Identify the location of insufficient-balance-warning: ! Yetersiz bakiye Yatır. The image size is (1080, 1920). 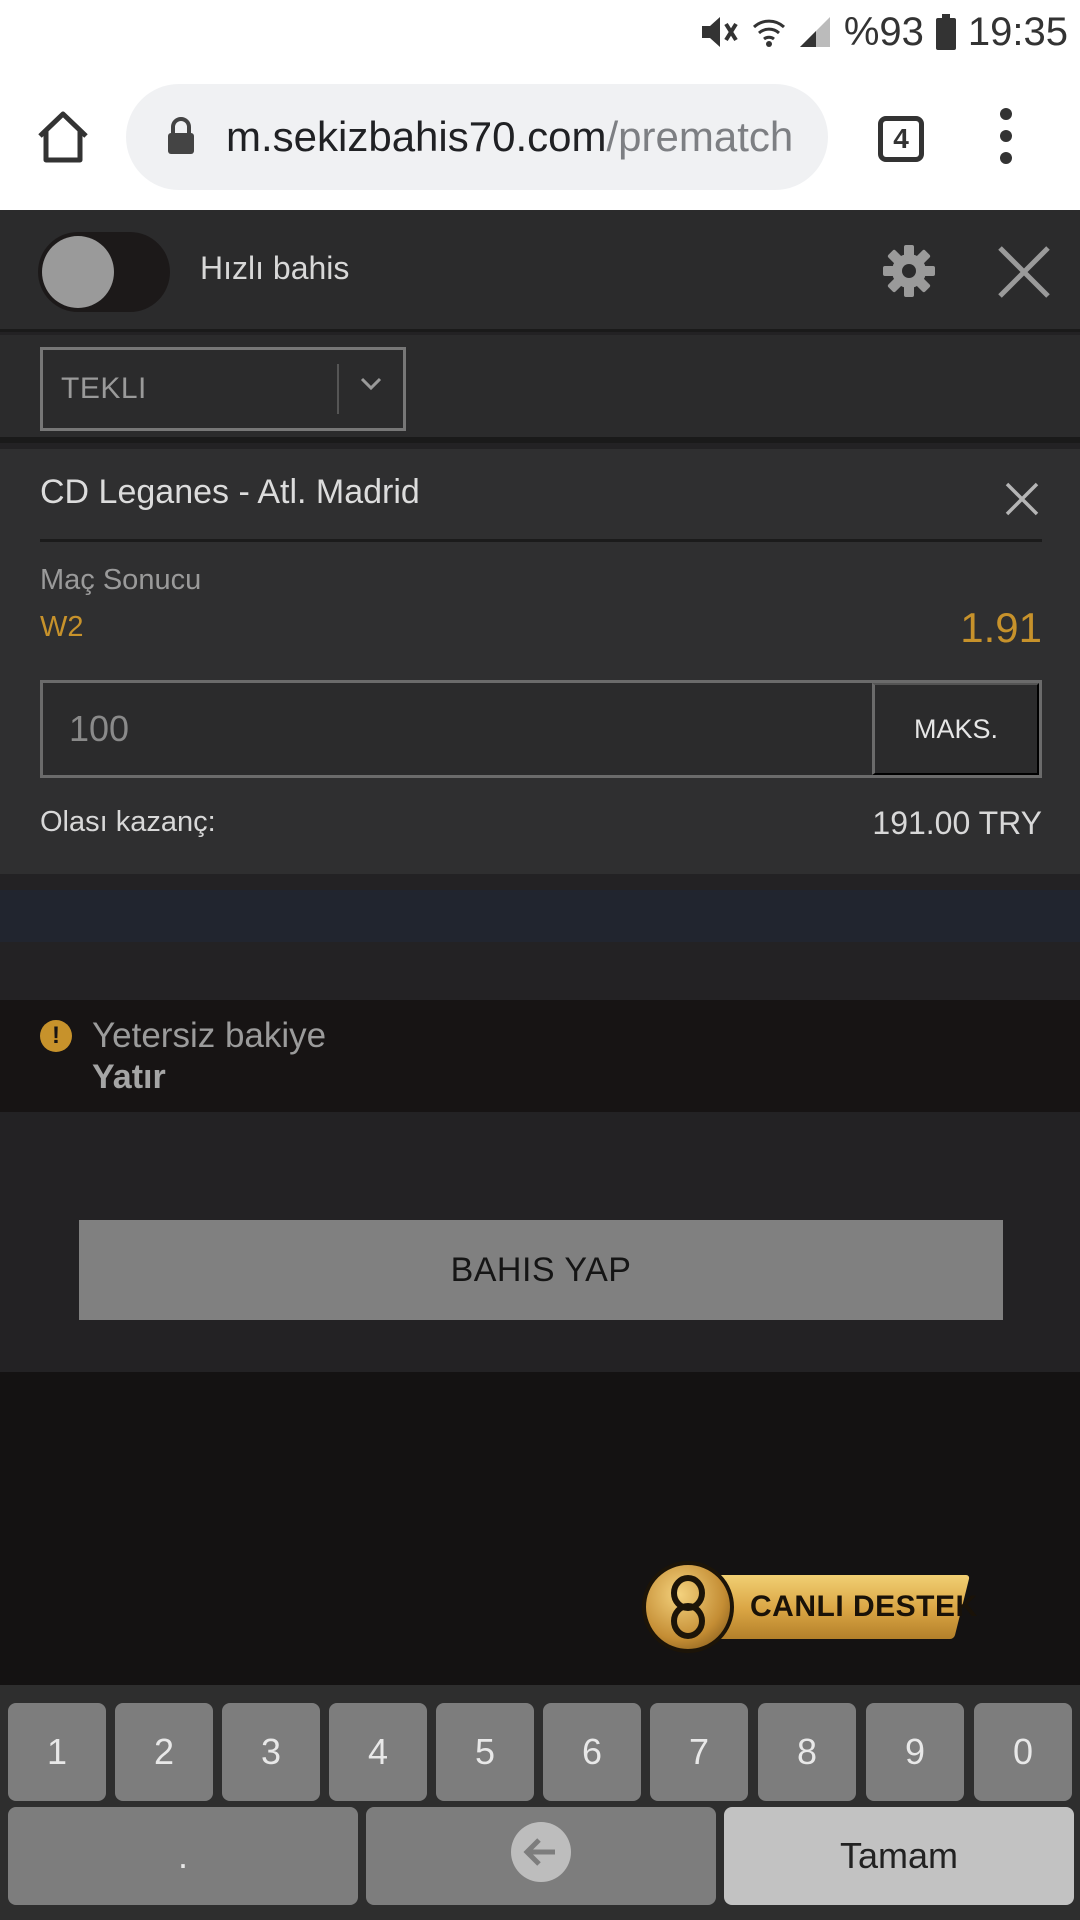
(540, 1056).